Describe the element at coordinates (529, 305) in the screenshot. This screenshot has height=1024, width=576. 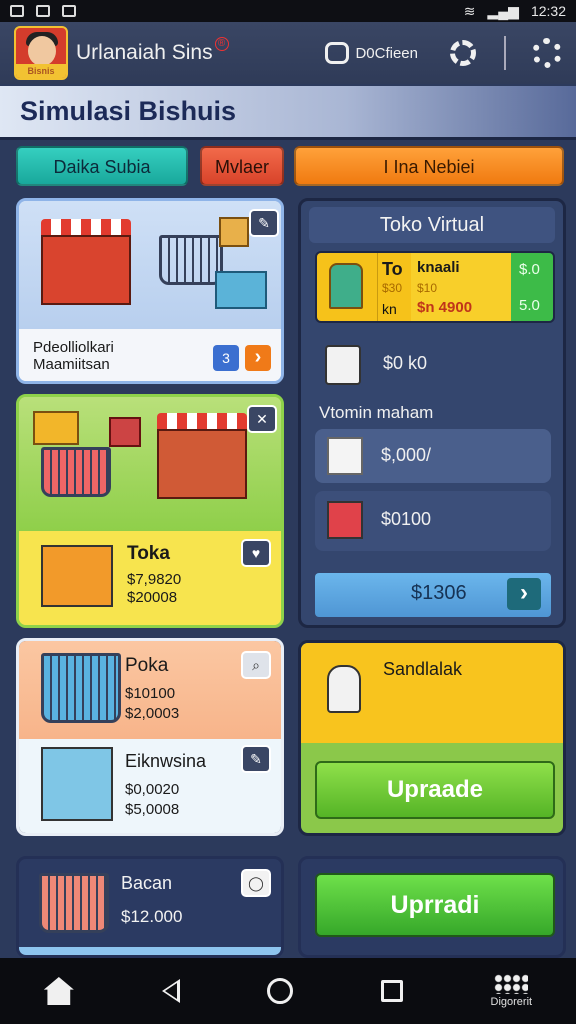
I see `feature-green-bottom: 5.0` at that location.